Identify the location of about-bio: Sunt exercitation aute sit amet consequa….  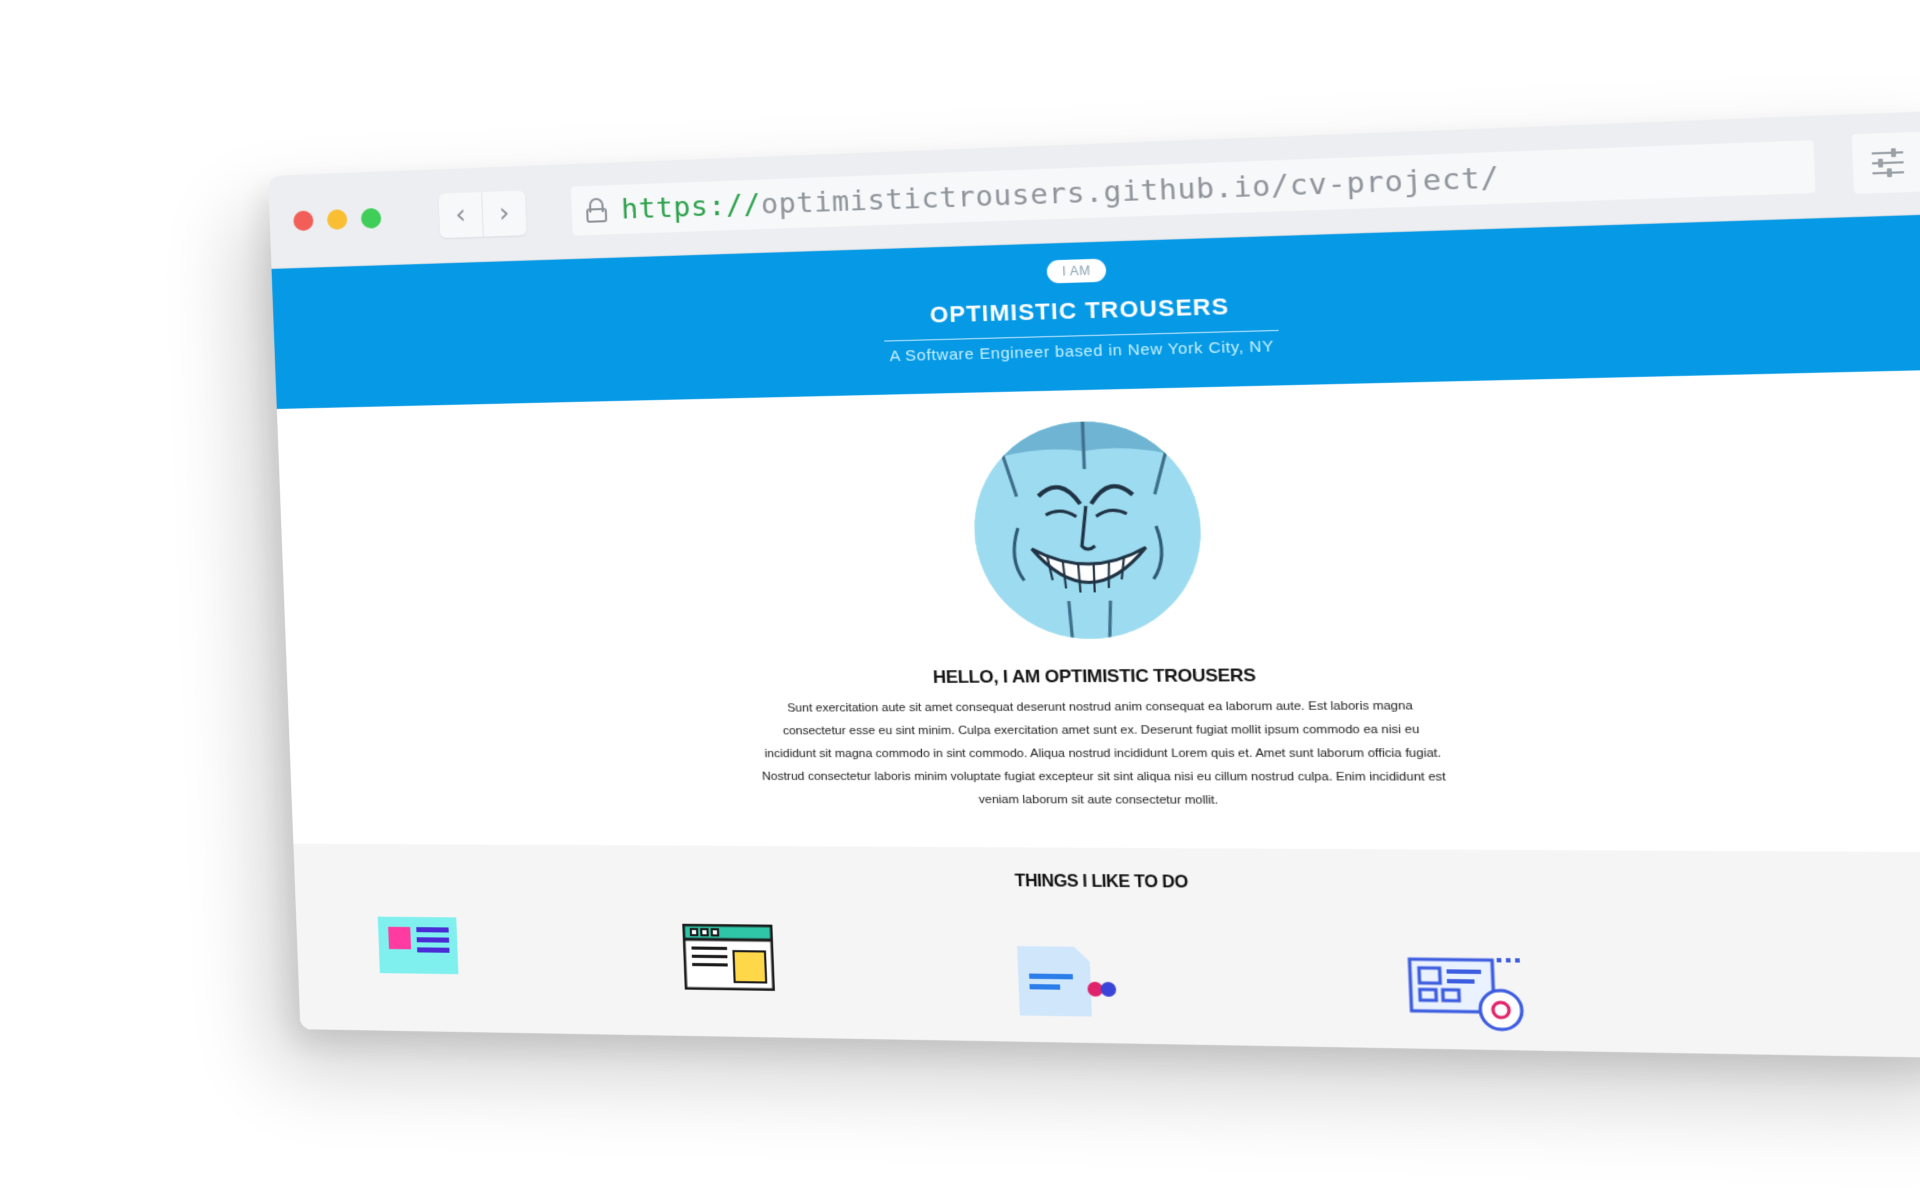
(1104, 753).